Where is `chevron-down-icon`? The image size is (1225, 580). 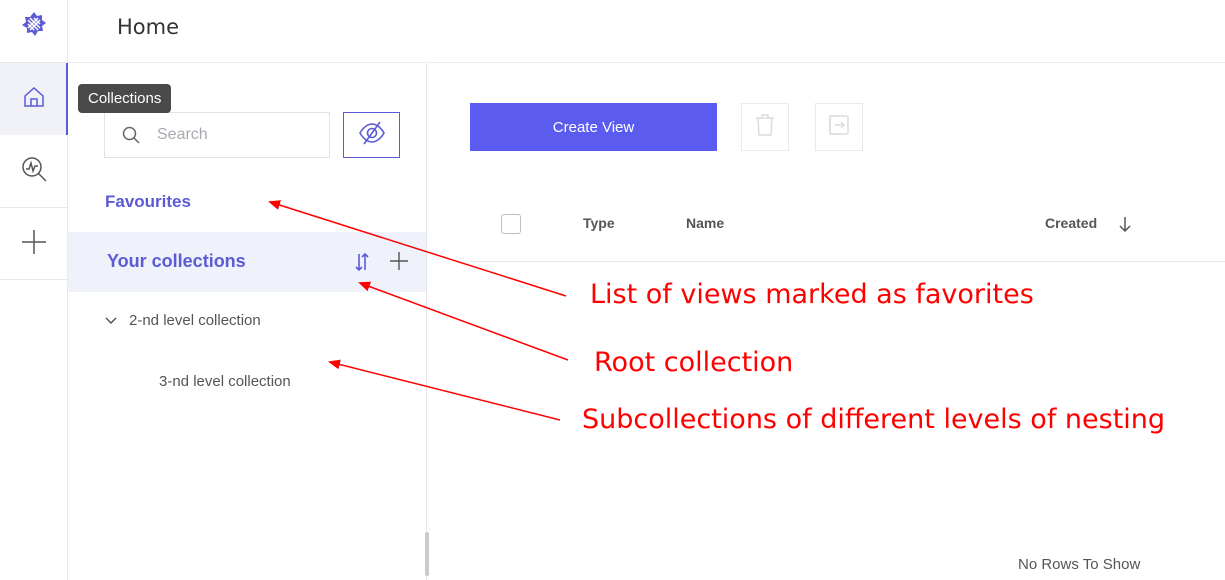
chevron-down-icon is located at coordinates (112, 321).